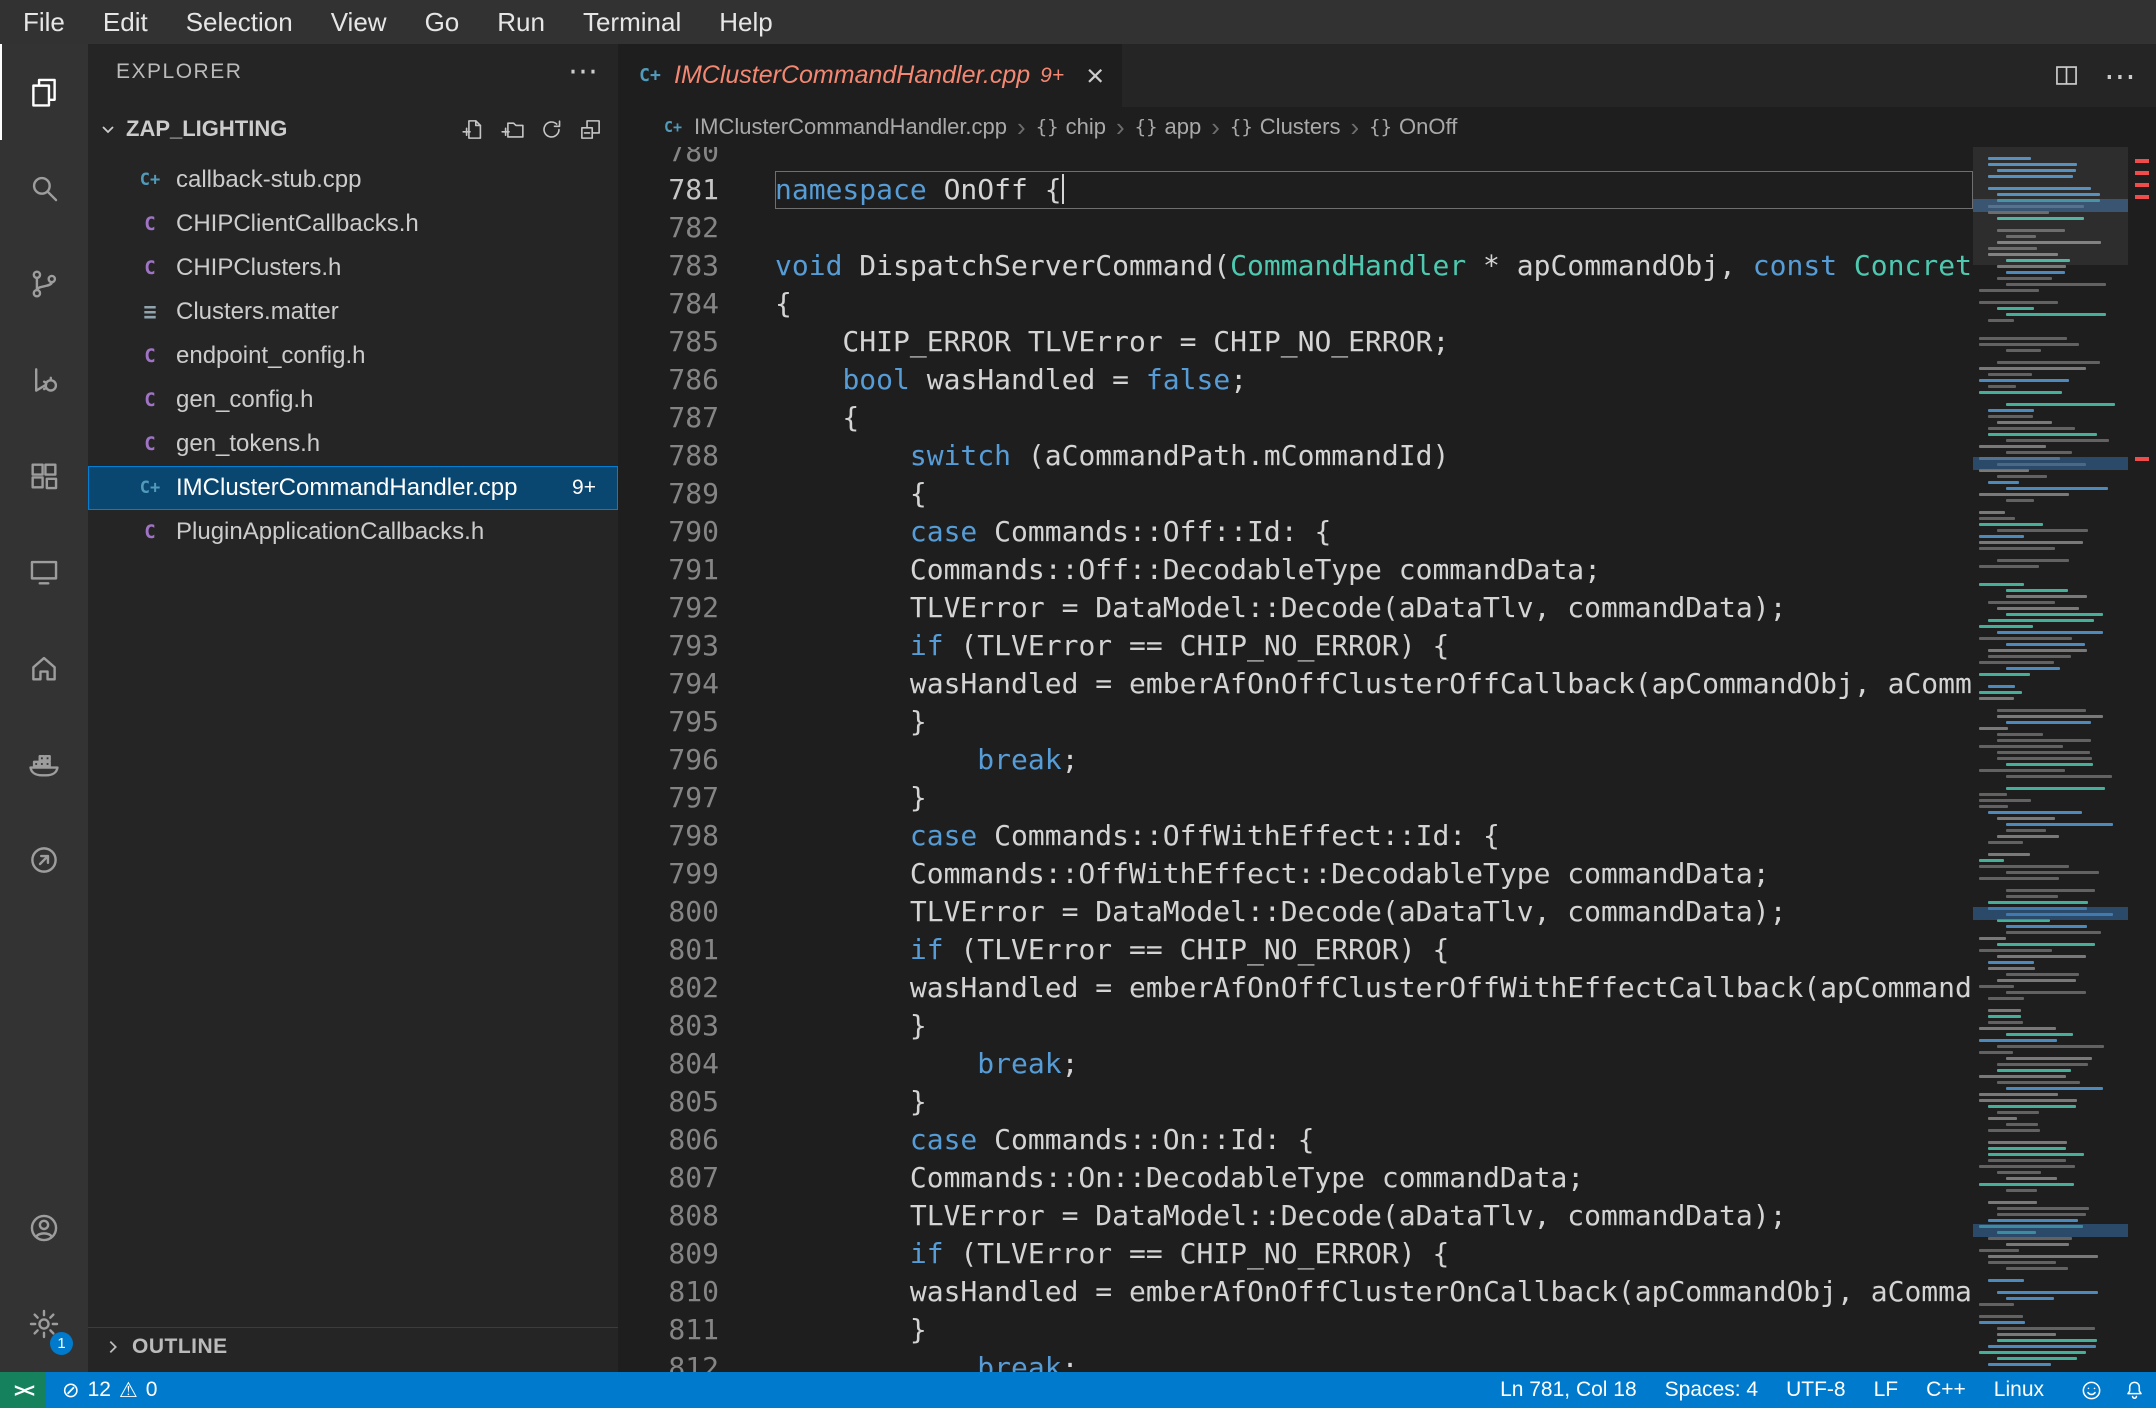 The image size is (2156, 1408). I want to click on menu-item-selection: Selection, so click(239, 22).